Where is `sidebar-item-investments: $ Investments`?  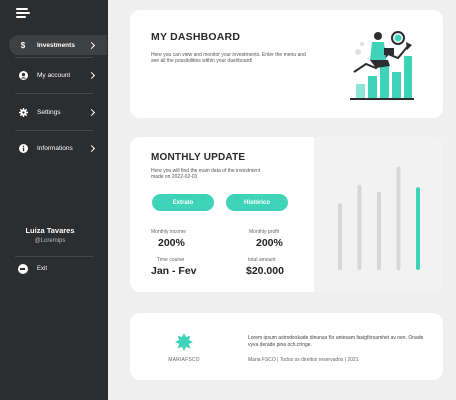
sidebar-item-investments: $ Investments is located at coordinates (58, 45).